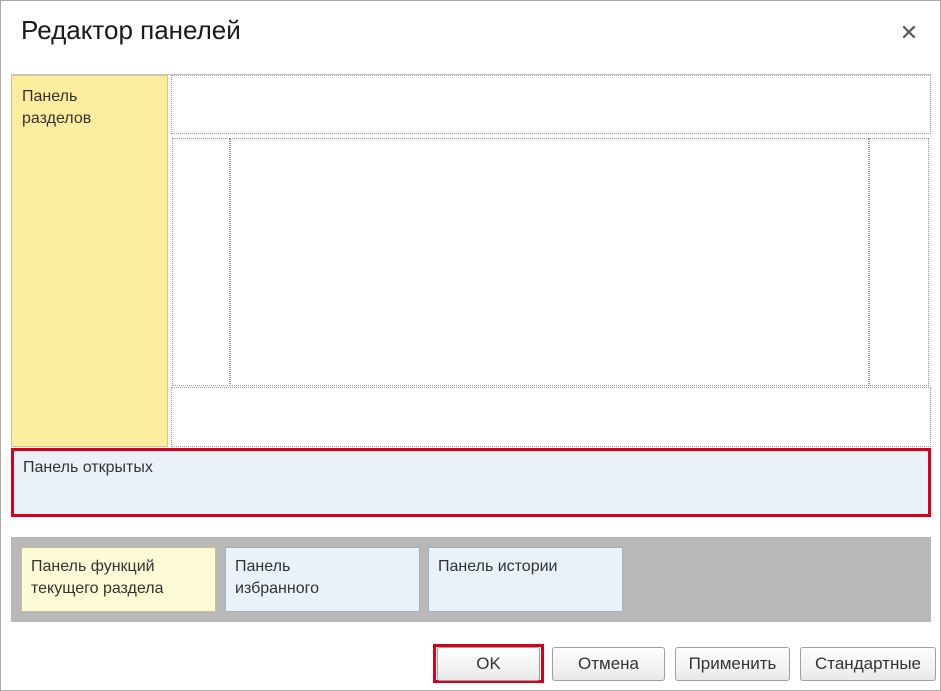 This screenshot has width=941, height=691. Describe the element at coordinates (732, 664) in the screenshot. I see `apply-button: Применить` at that location.